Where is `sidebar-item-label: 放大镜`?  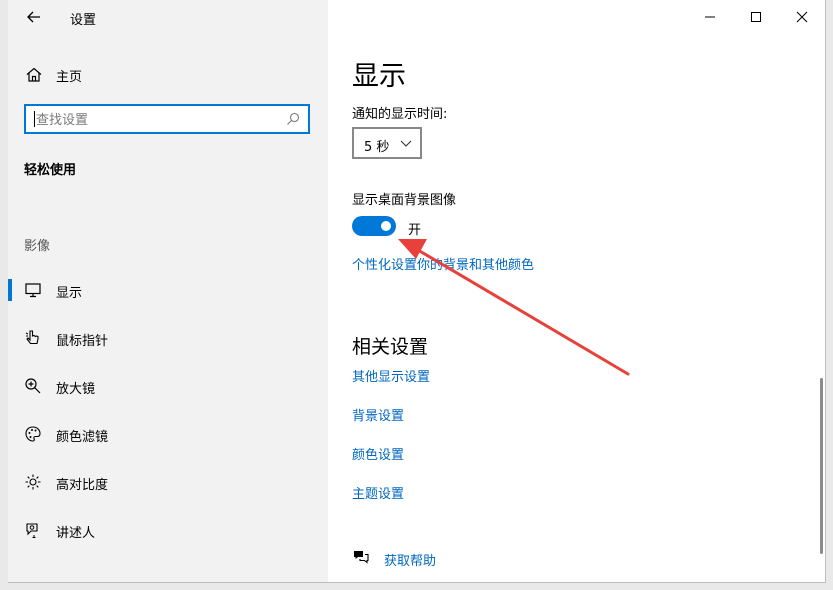 sidebar-item-label: 放大镜 is located at coordinates (76, 389).